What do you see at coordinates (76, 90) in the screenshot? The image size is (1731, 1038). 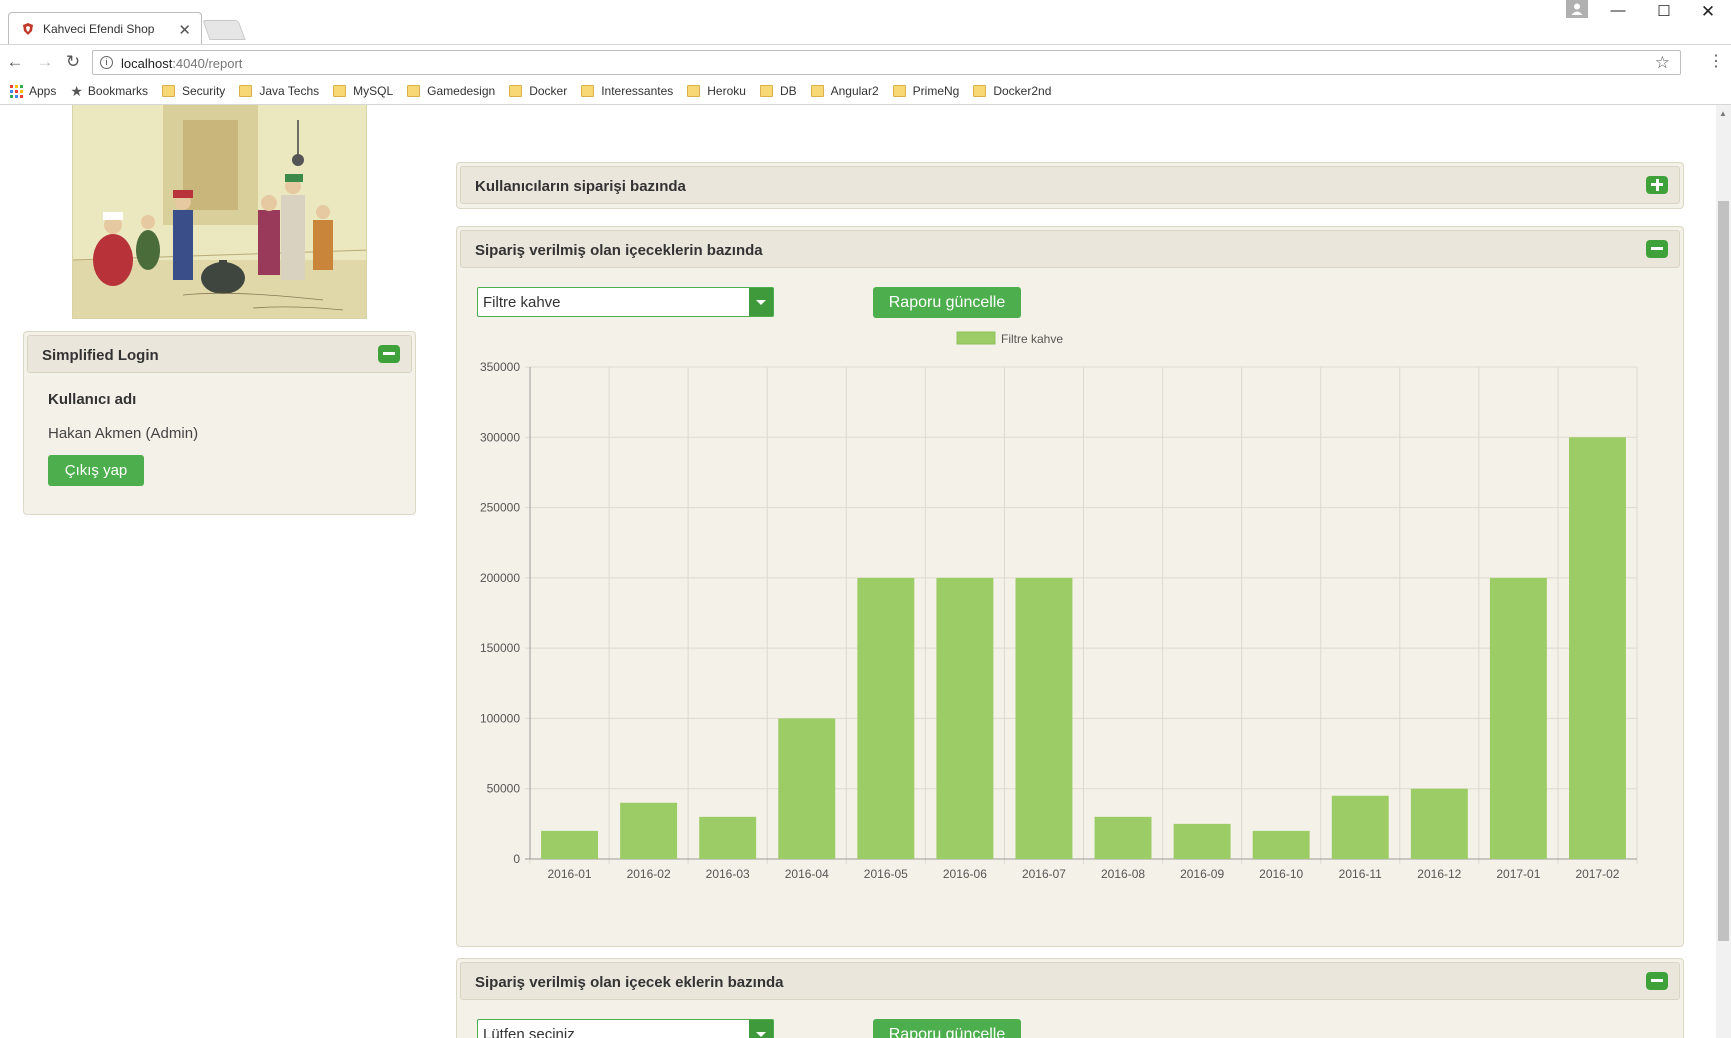 I see `star-icon: ★` at bounding box center [76, 90].